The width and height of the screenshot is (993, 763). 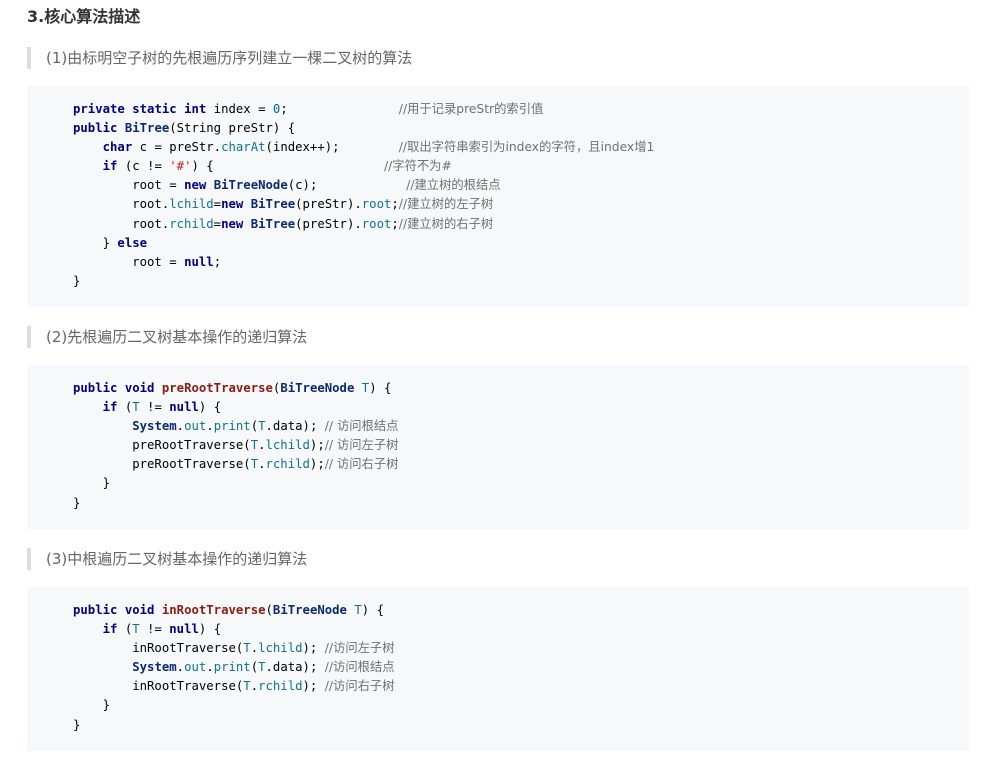 I want to click on code-line: preRootTraverse(T.lchild);// 访问左子树, so click(x=521, y=445).